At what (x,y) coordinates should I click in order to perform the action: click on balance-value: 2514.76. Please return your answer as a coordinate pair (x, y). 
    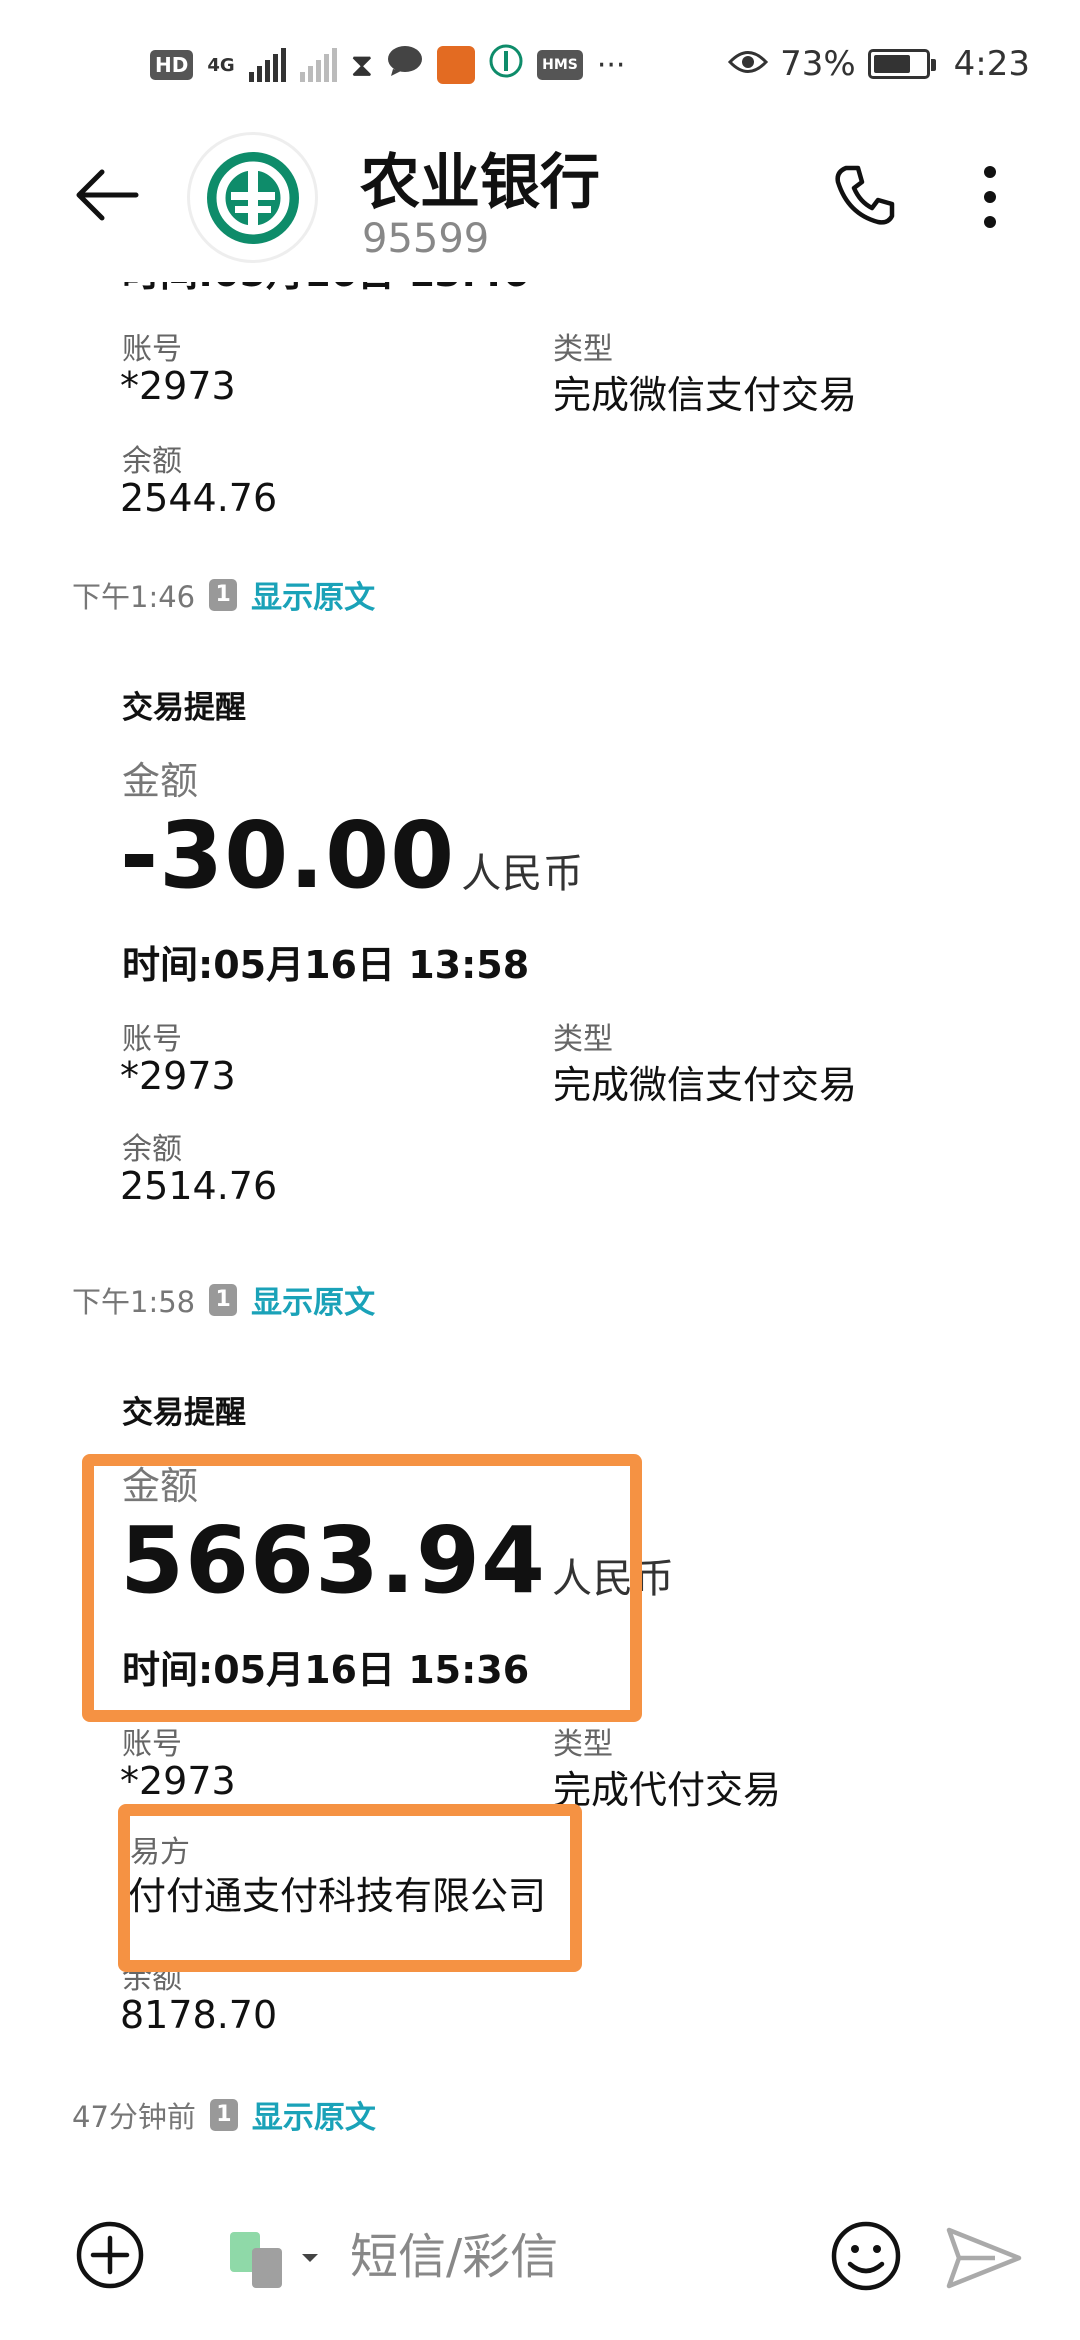
    Looking at the image, I should click on (199, 1186).